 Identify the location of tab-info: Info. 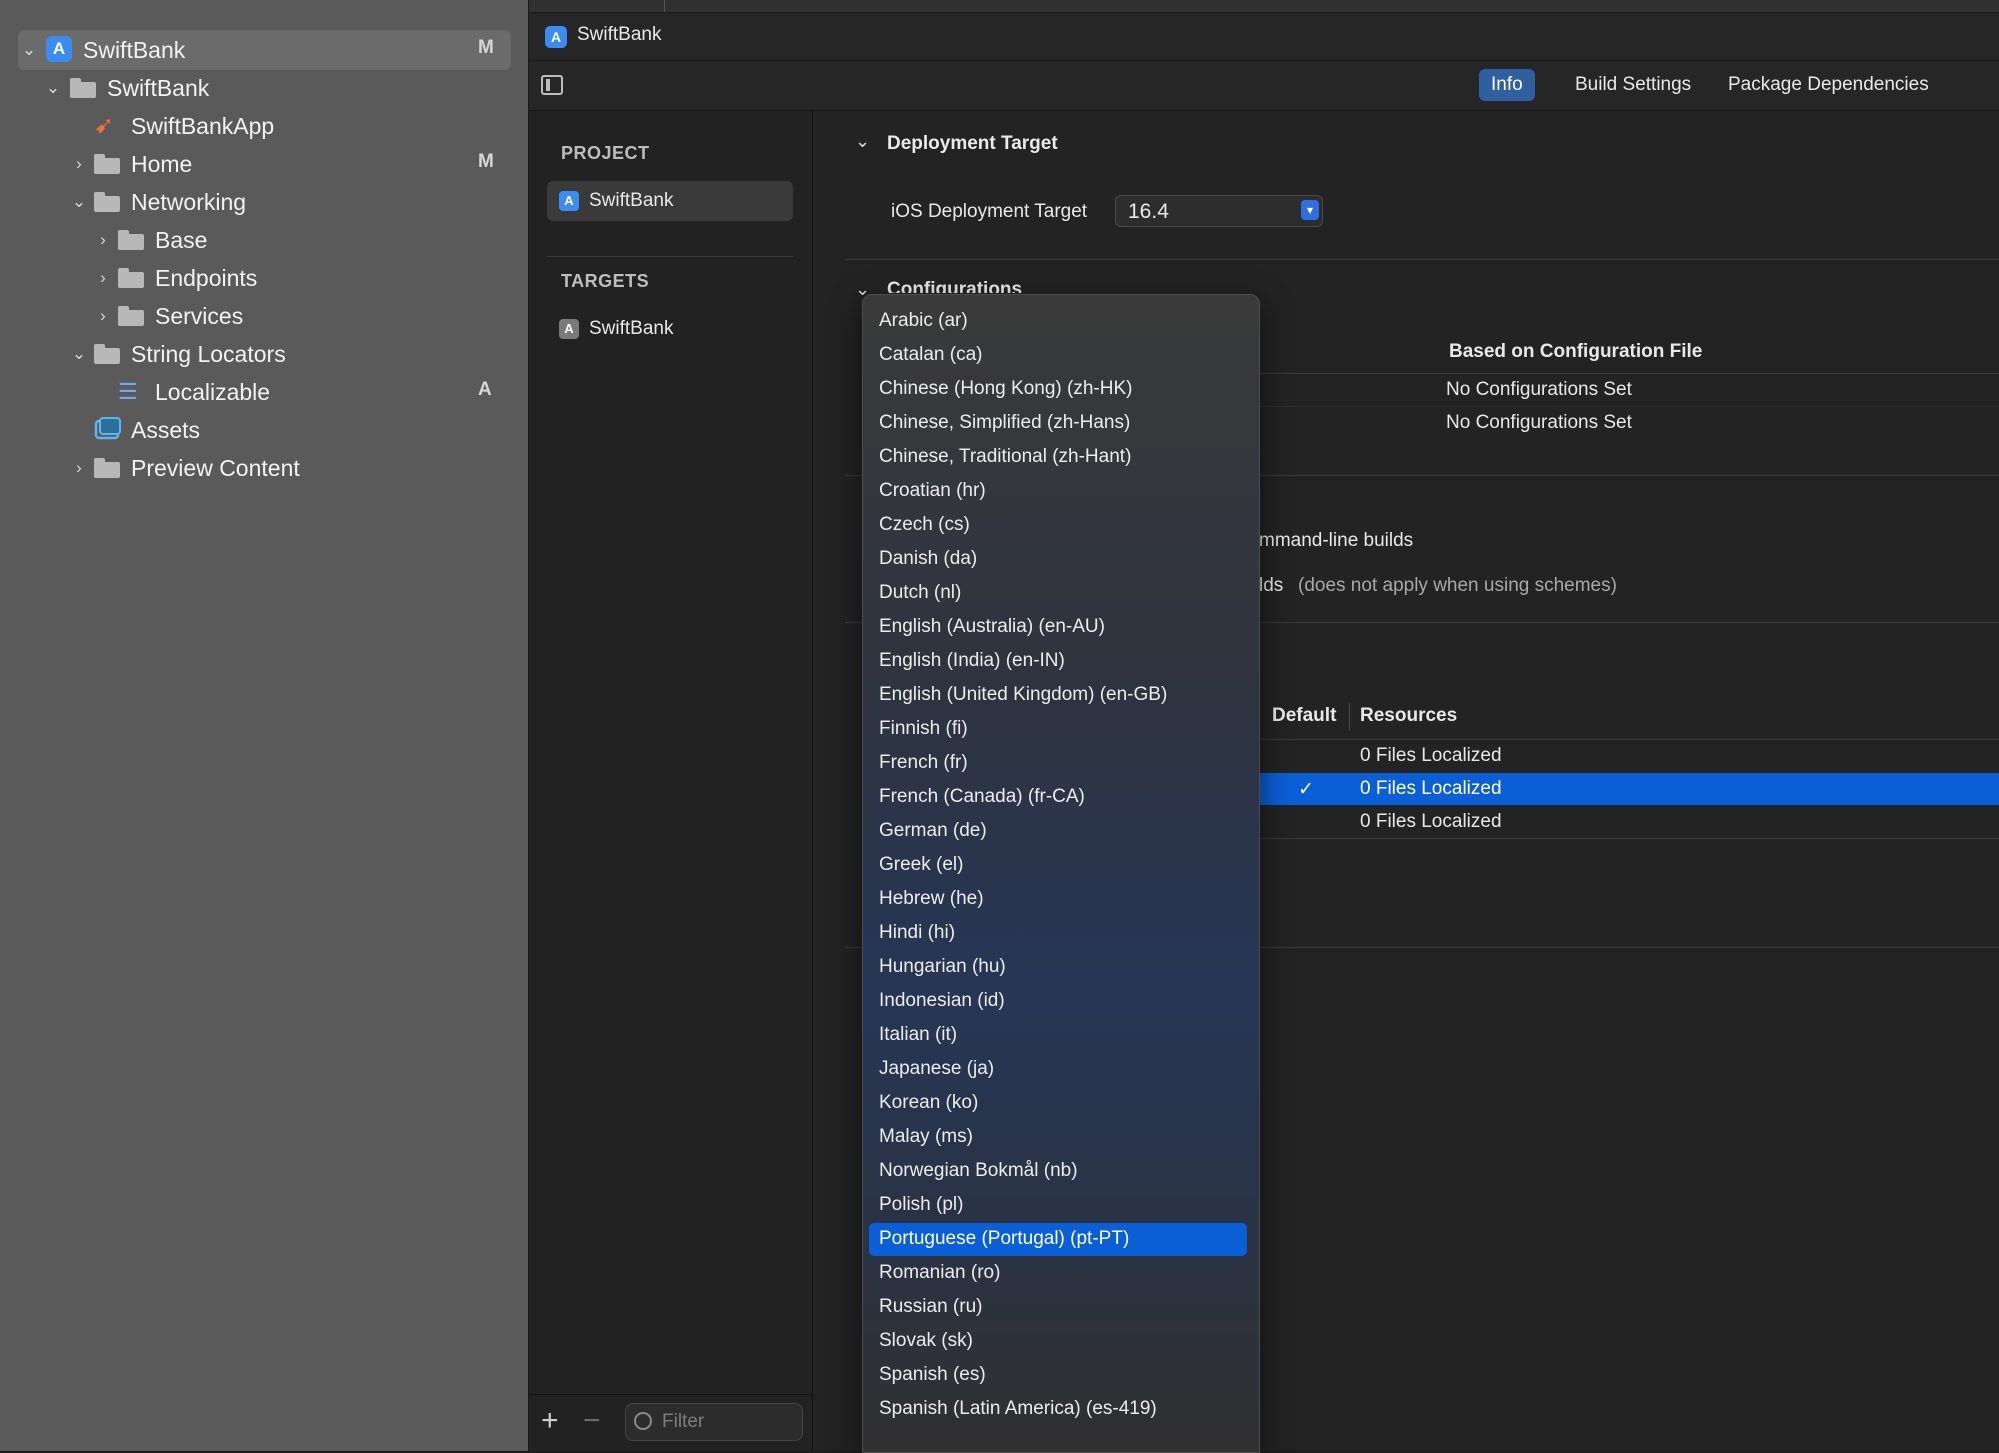
(1507, 85).